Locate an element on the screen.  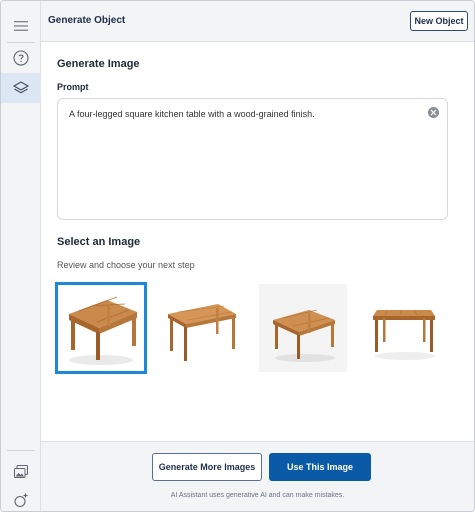
close-icon is located at coordinates (433, 112).